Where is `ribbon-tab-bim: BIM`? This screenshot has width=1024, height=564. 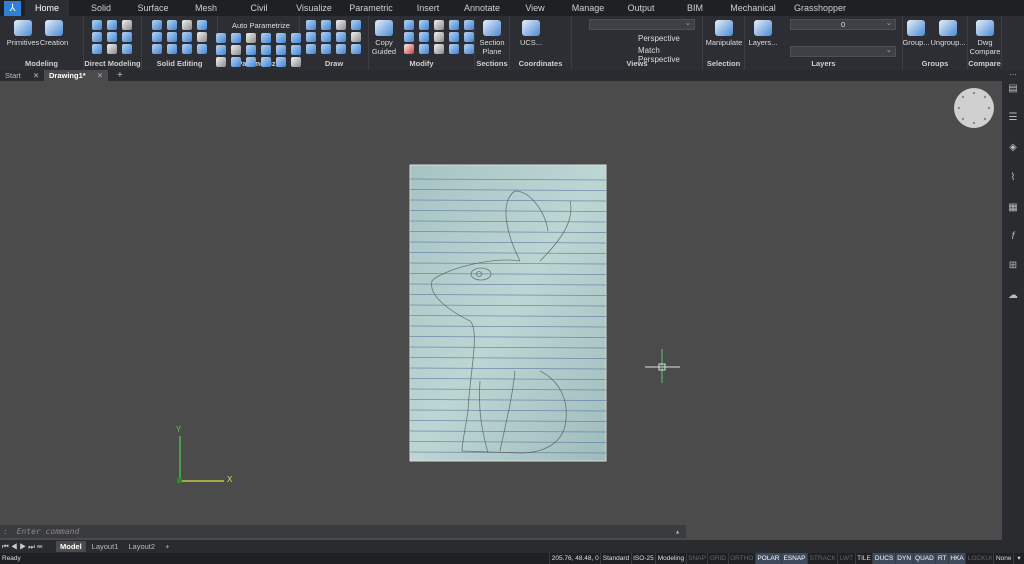
ribbon-tab-bim: BIM is located at coordinates (695, 8).